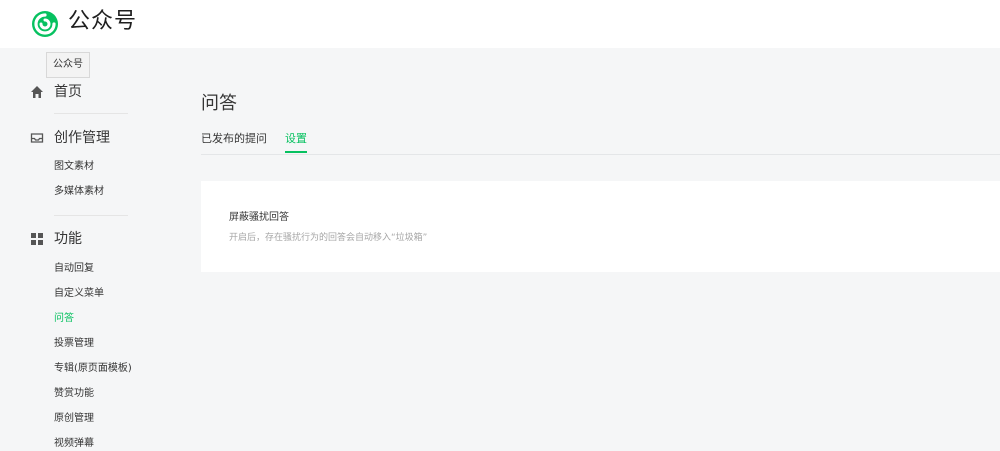 The height and width of the screenshot is (451, 1000). Describe the element at coordinates (82, 138) in the screenshot. I see `sidebar-section-label: 创作管理` at that location.